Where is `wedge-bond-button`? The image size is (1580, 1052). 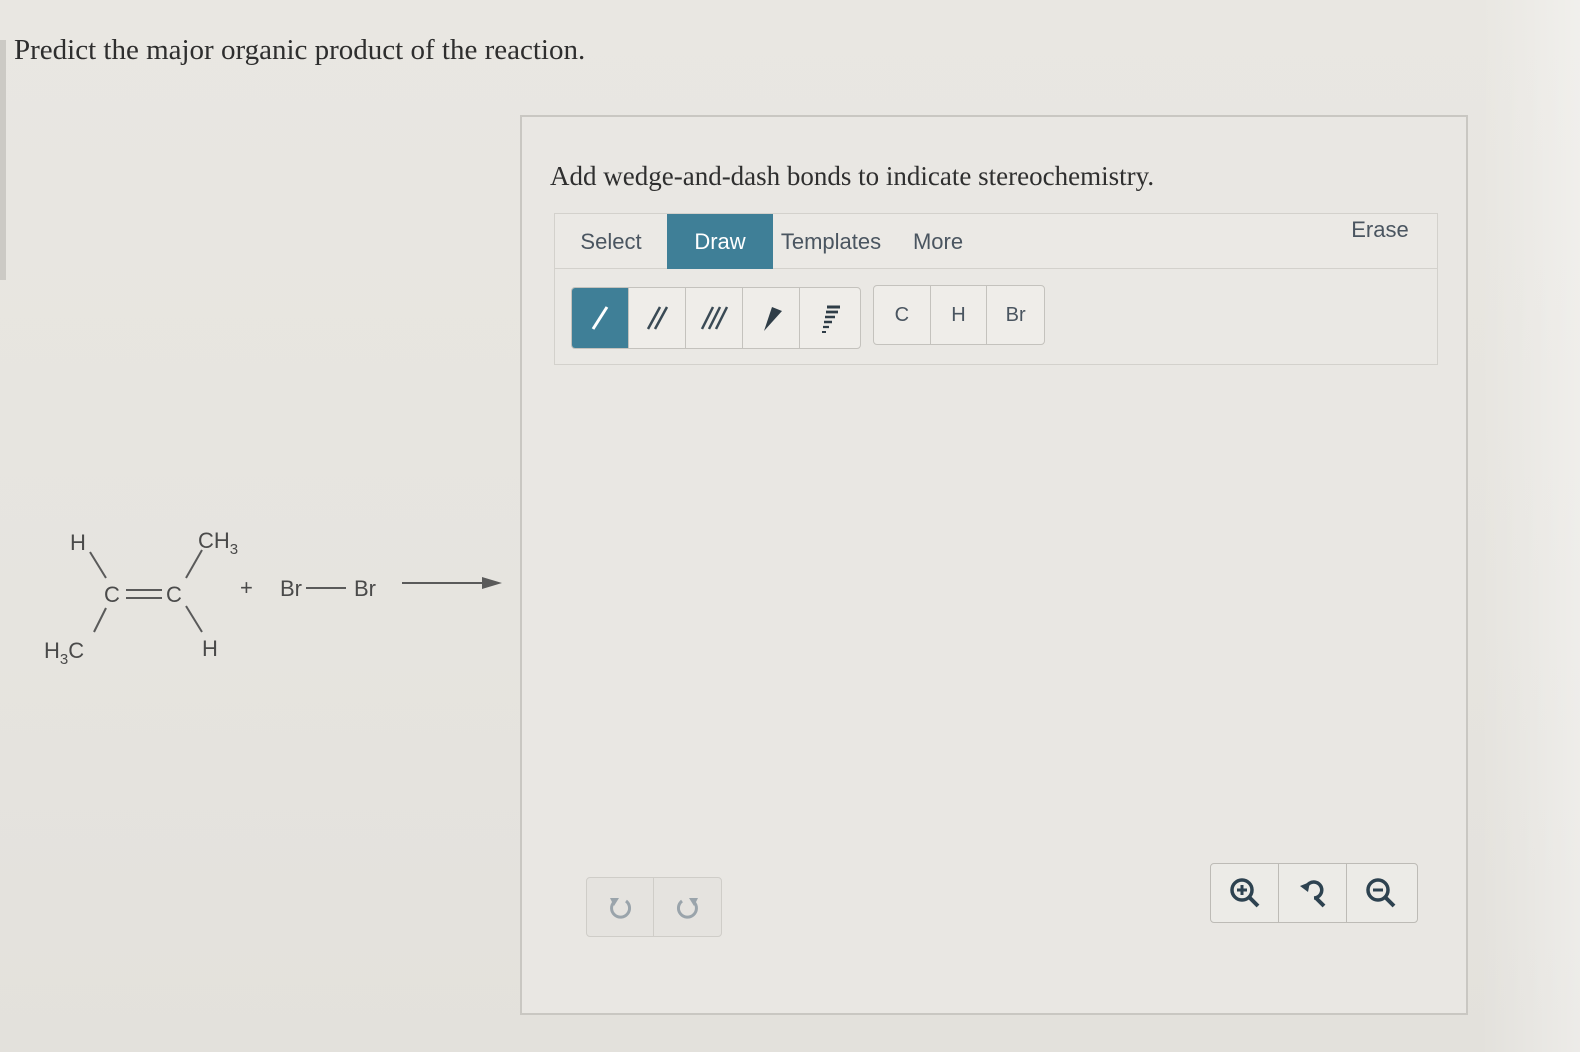 wedge-bond-button is located at coordinates (771, 318).